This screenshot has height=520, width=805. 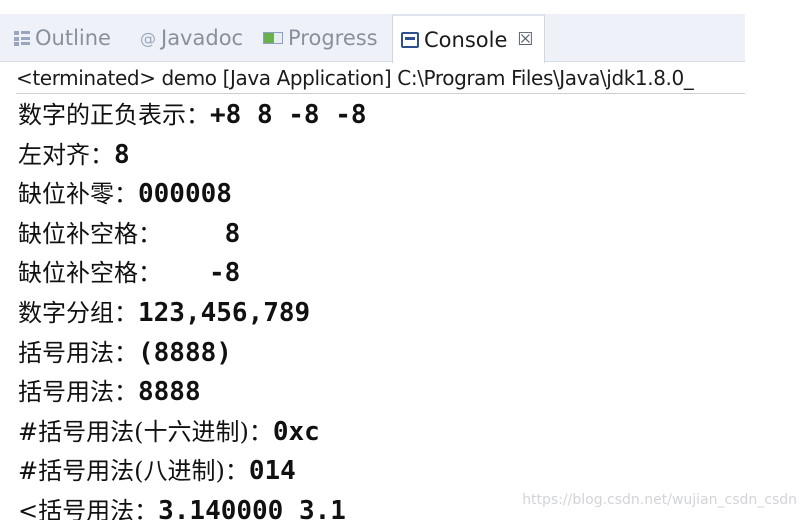 I want to click on console-line: #括号用法(八进制)：014, so click(x=383, y=472).